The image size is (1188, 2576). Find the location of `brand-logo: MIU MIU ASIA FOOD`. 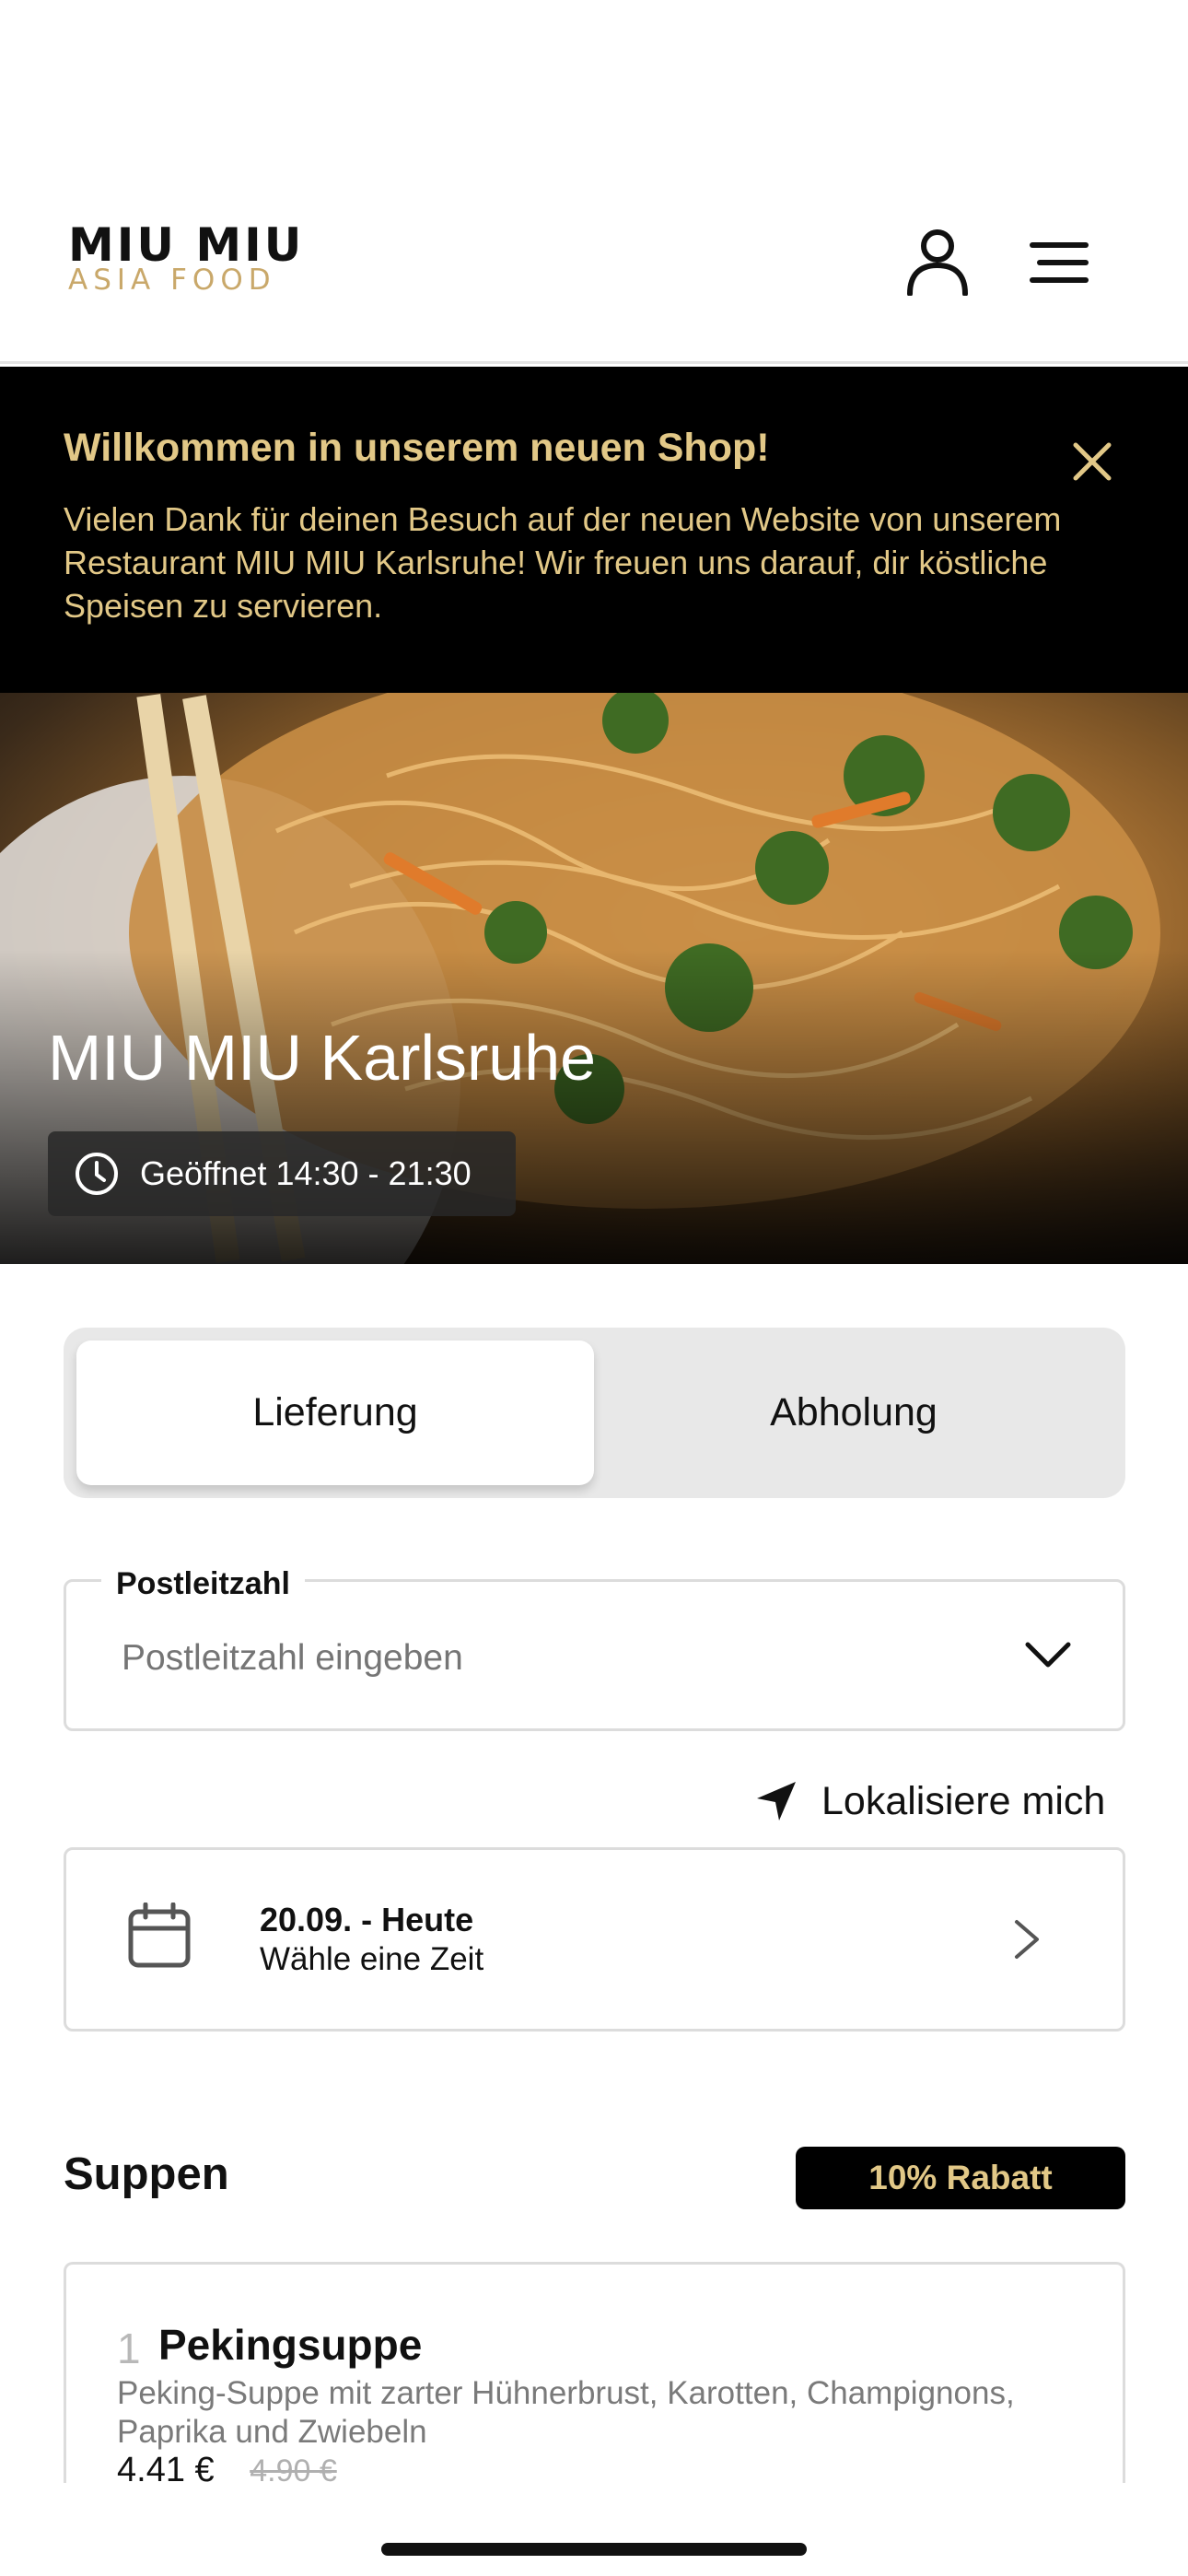

brand-logo: MIU MIU ASIA FOOD is located at coordinates (186, 258).